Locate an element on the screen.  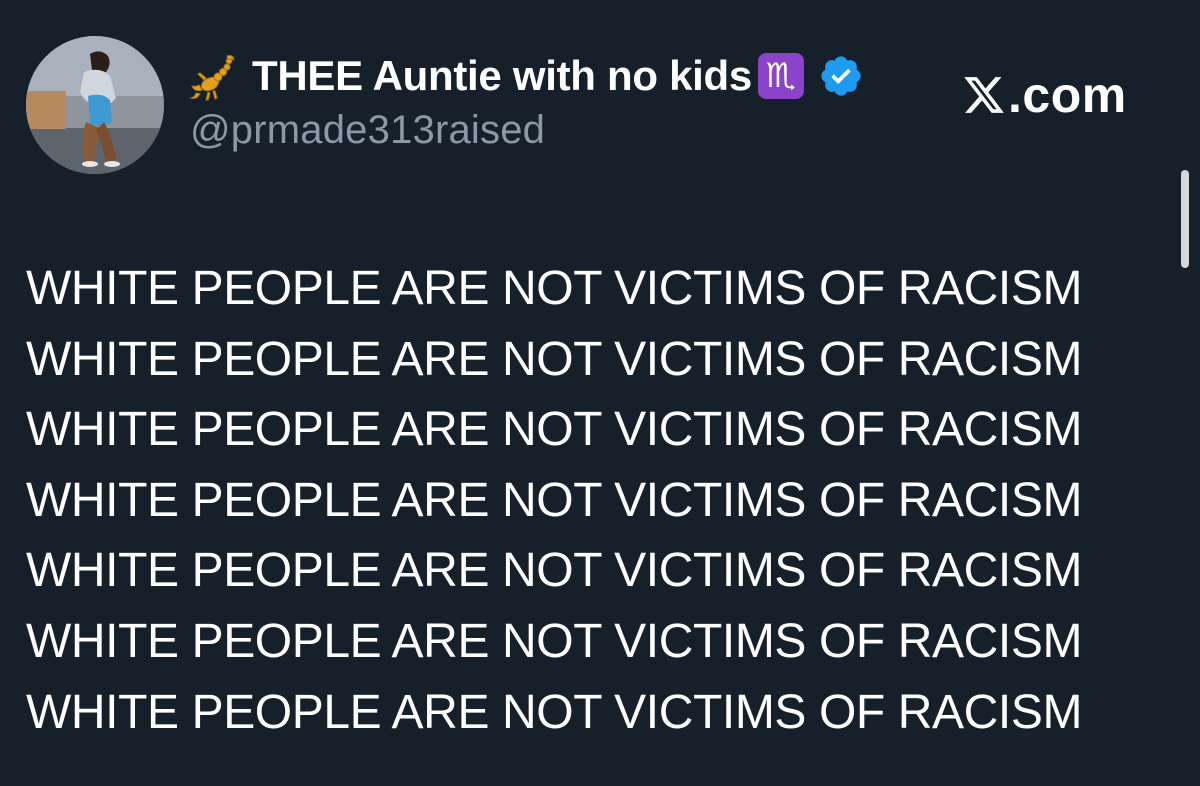
x-logo-icon is located at coordinates (984, 95).